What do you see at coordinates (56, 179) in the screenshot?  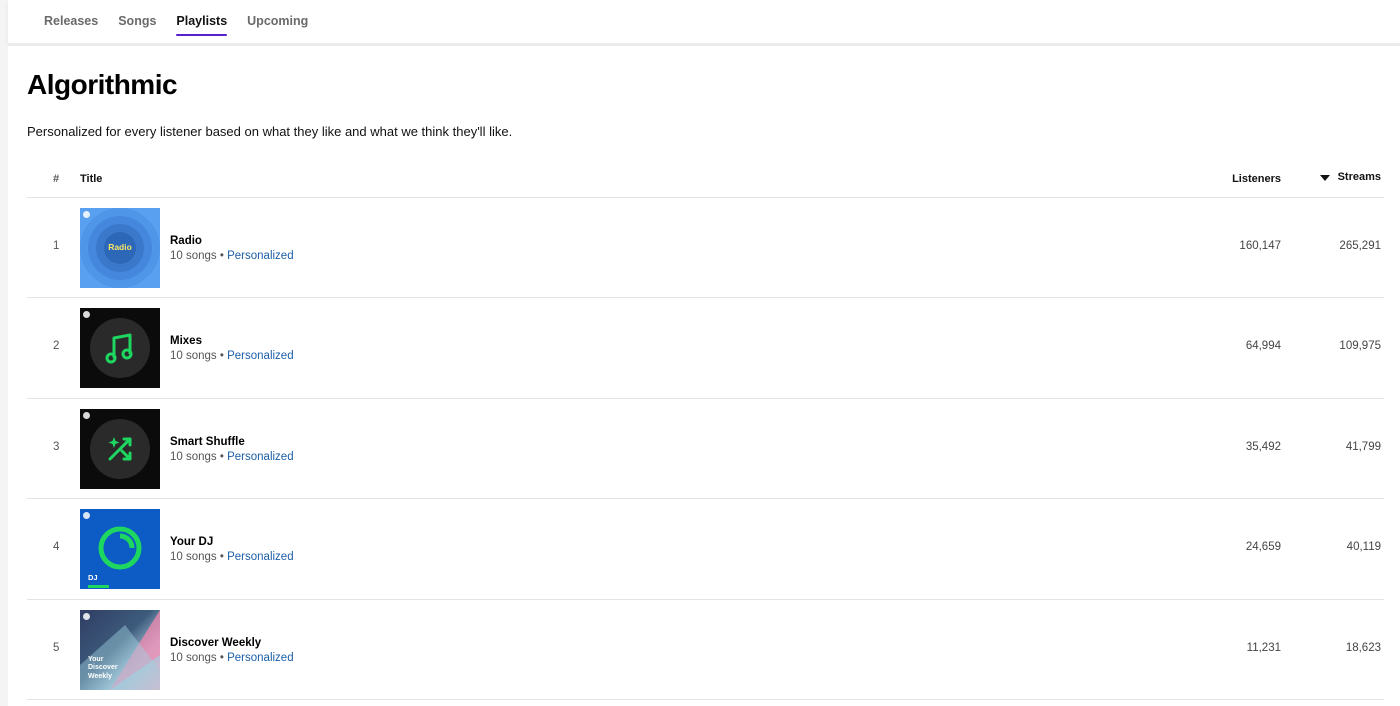 I see `header-number: #` at bounding box center [56, 179].